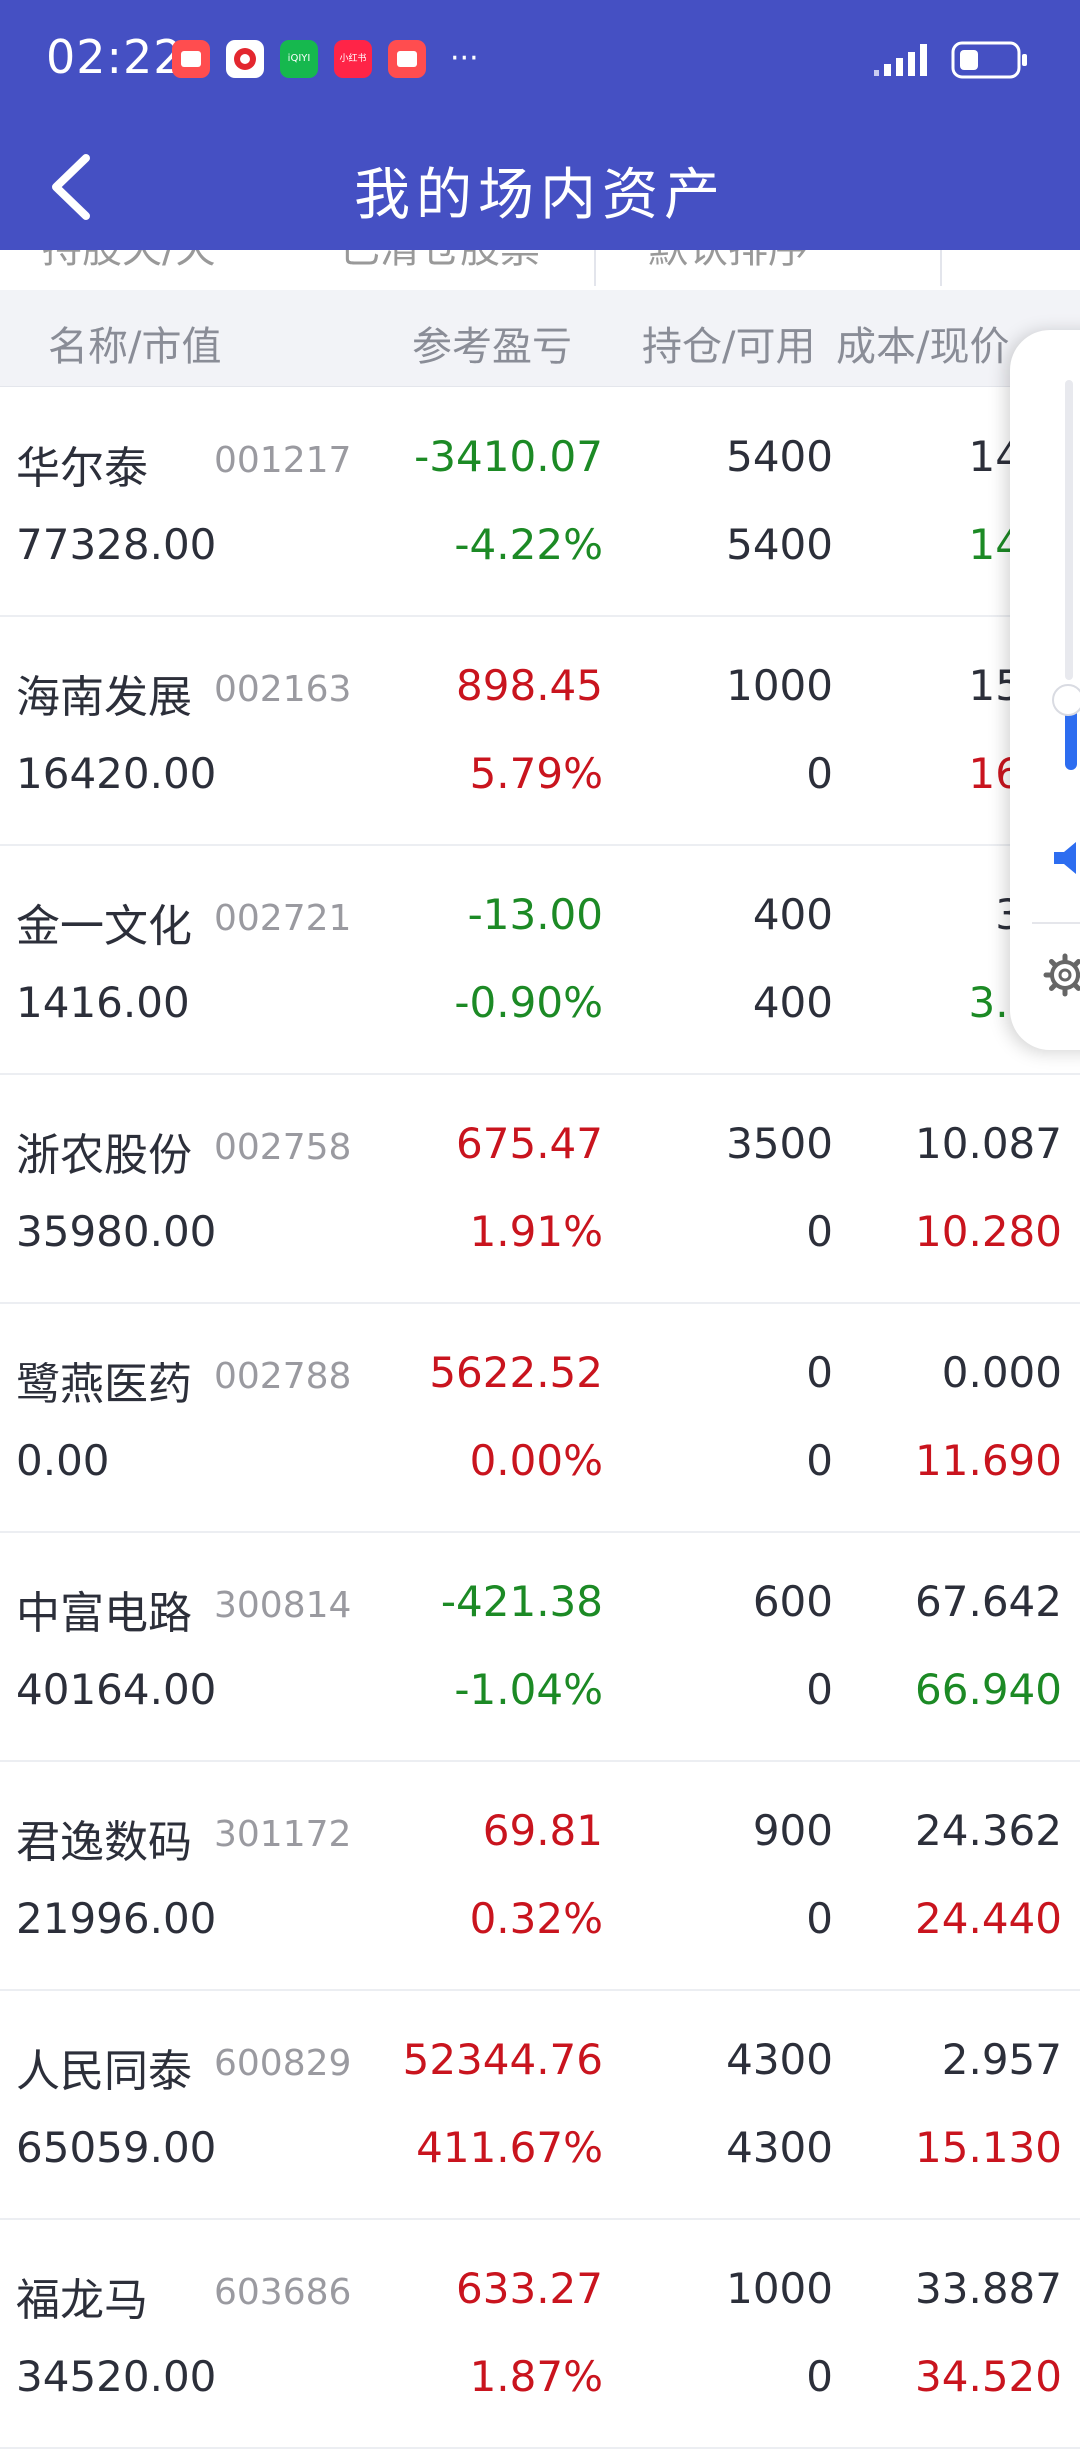  I want to click on cost-price: 0.000, so click(1001, 1372).